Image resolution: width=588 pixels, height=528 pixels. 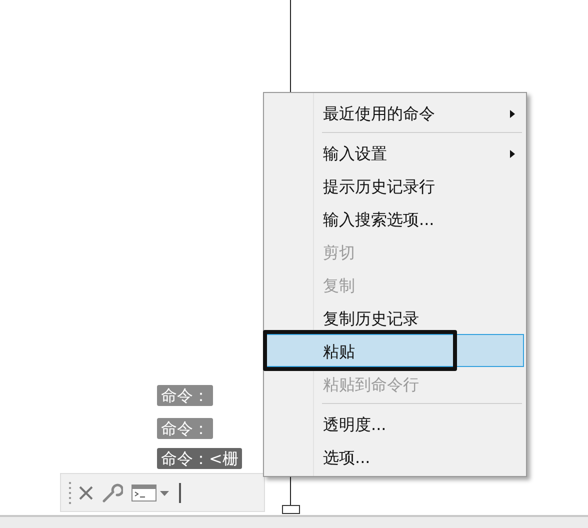 What do you see at coordinates (151, 493) in the screenshot?
I see `command-prompt-icon` at bounding box center [151, 493].